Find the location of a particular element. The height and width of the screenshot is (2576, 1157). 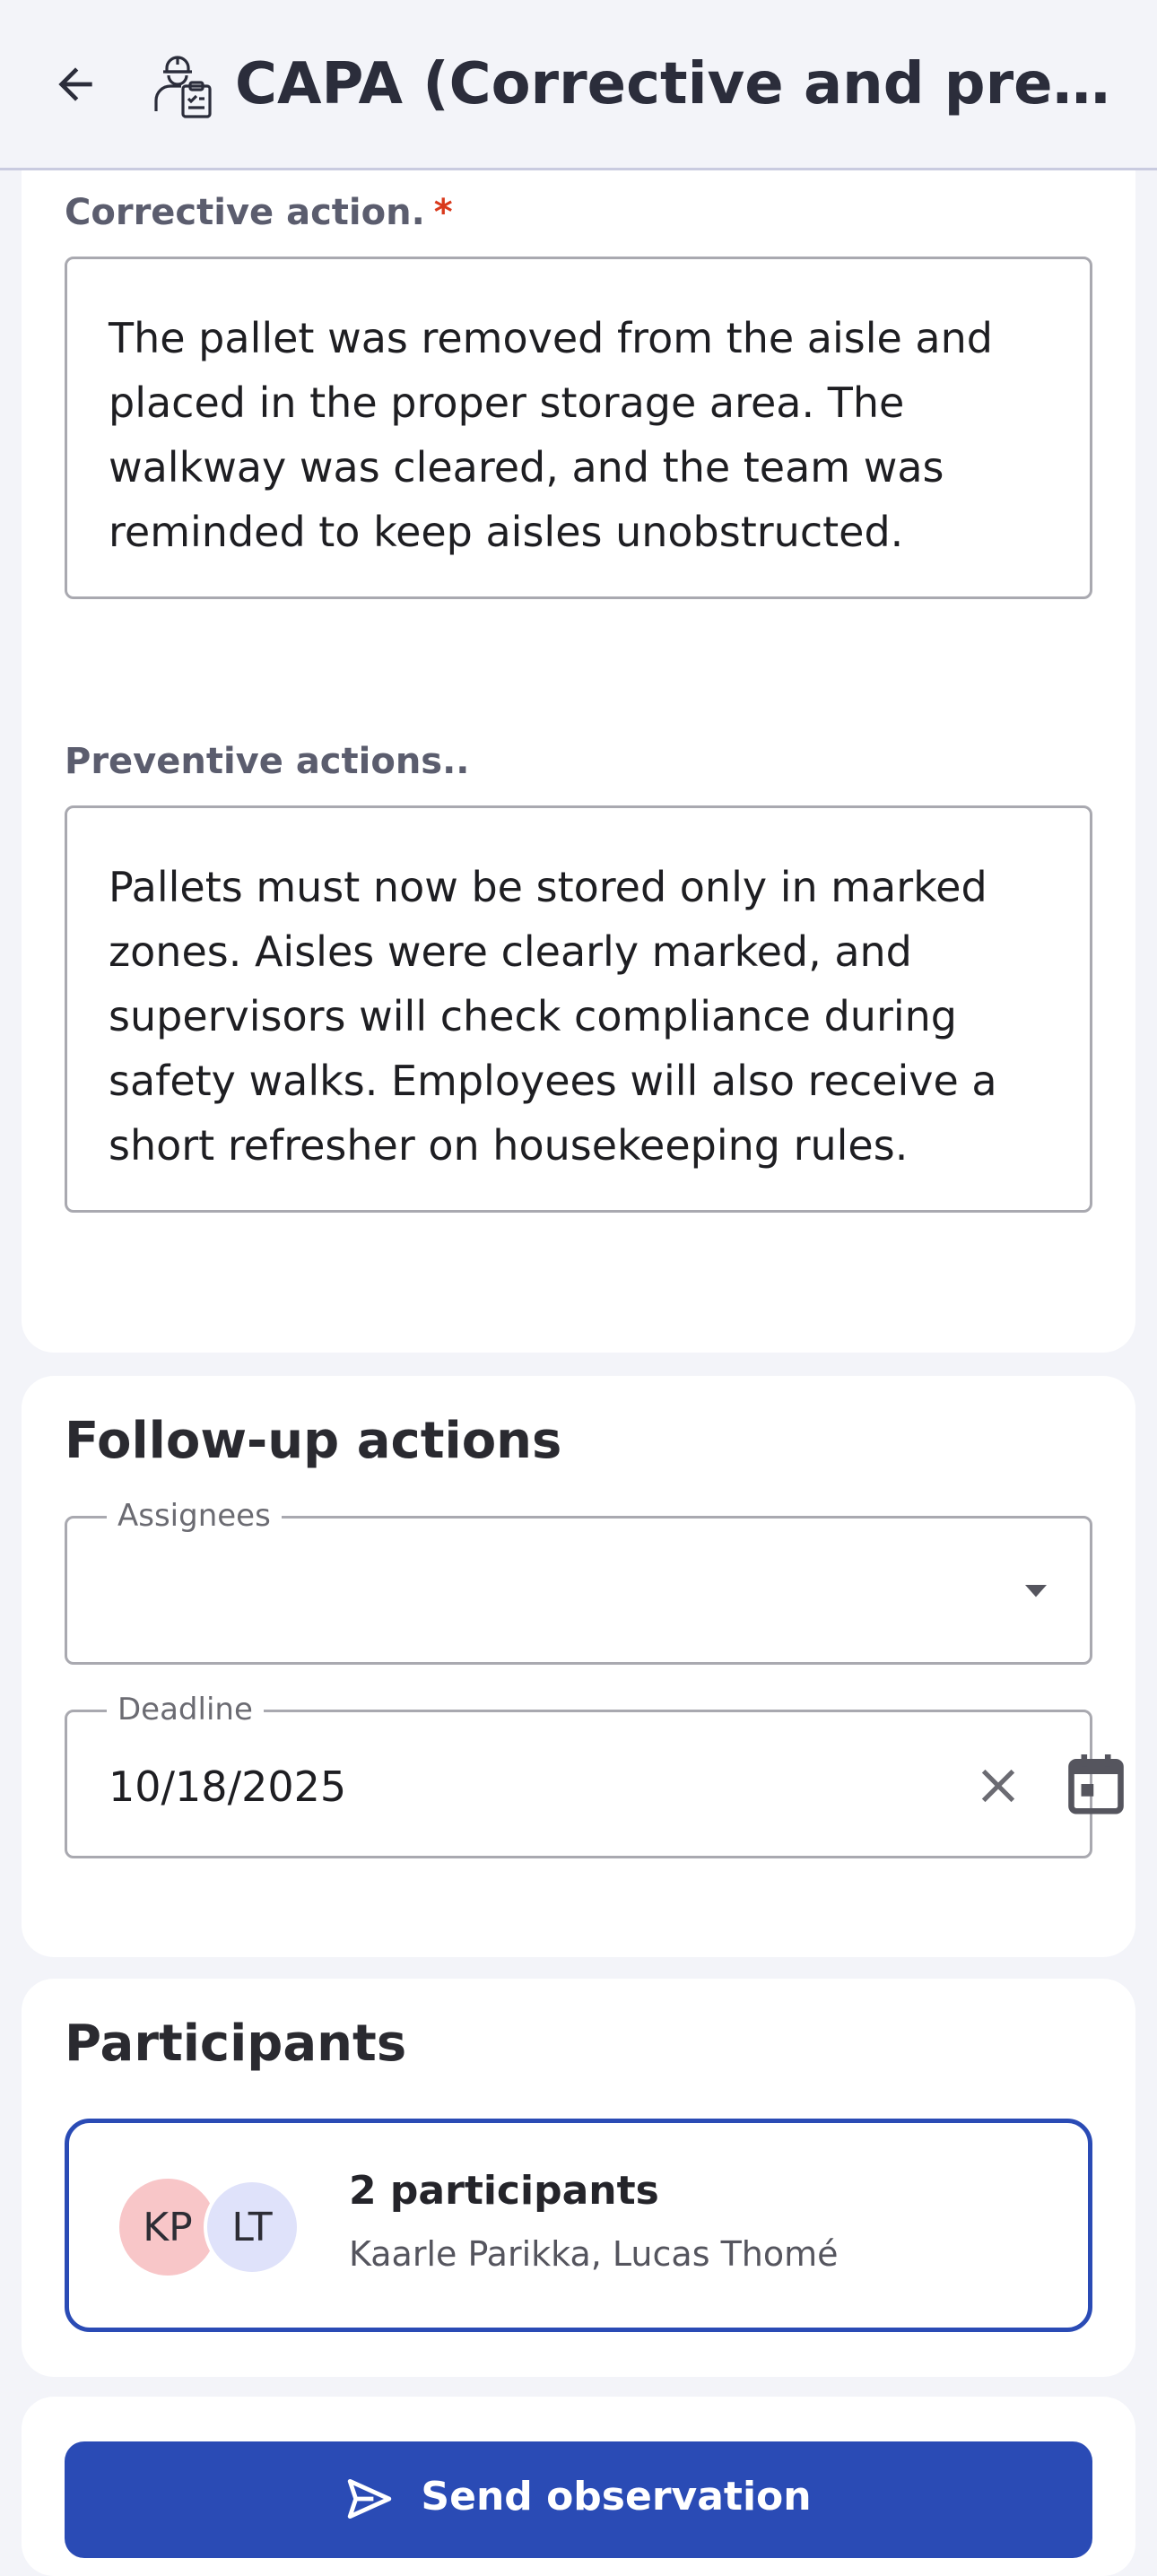

avatar: LT is located at coordinates (252, 2227).